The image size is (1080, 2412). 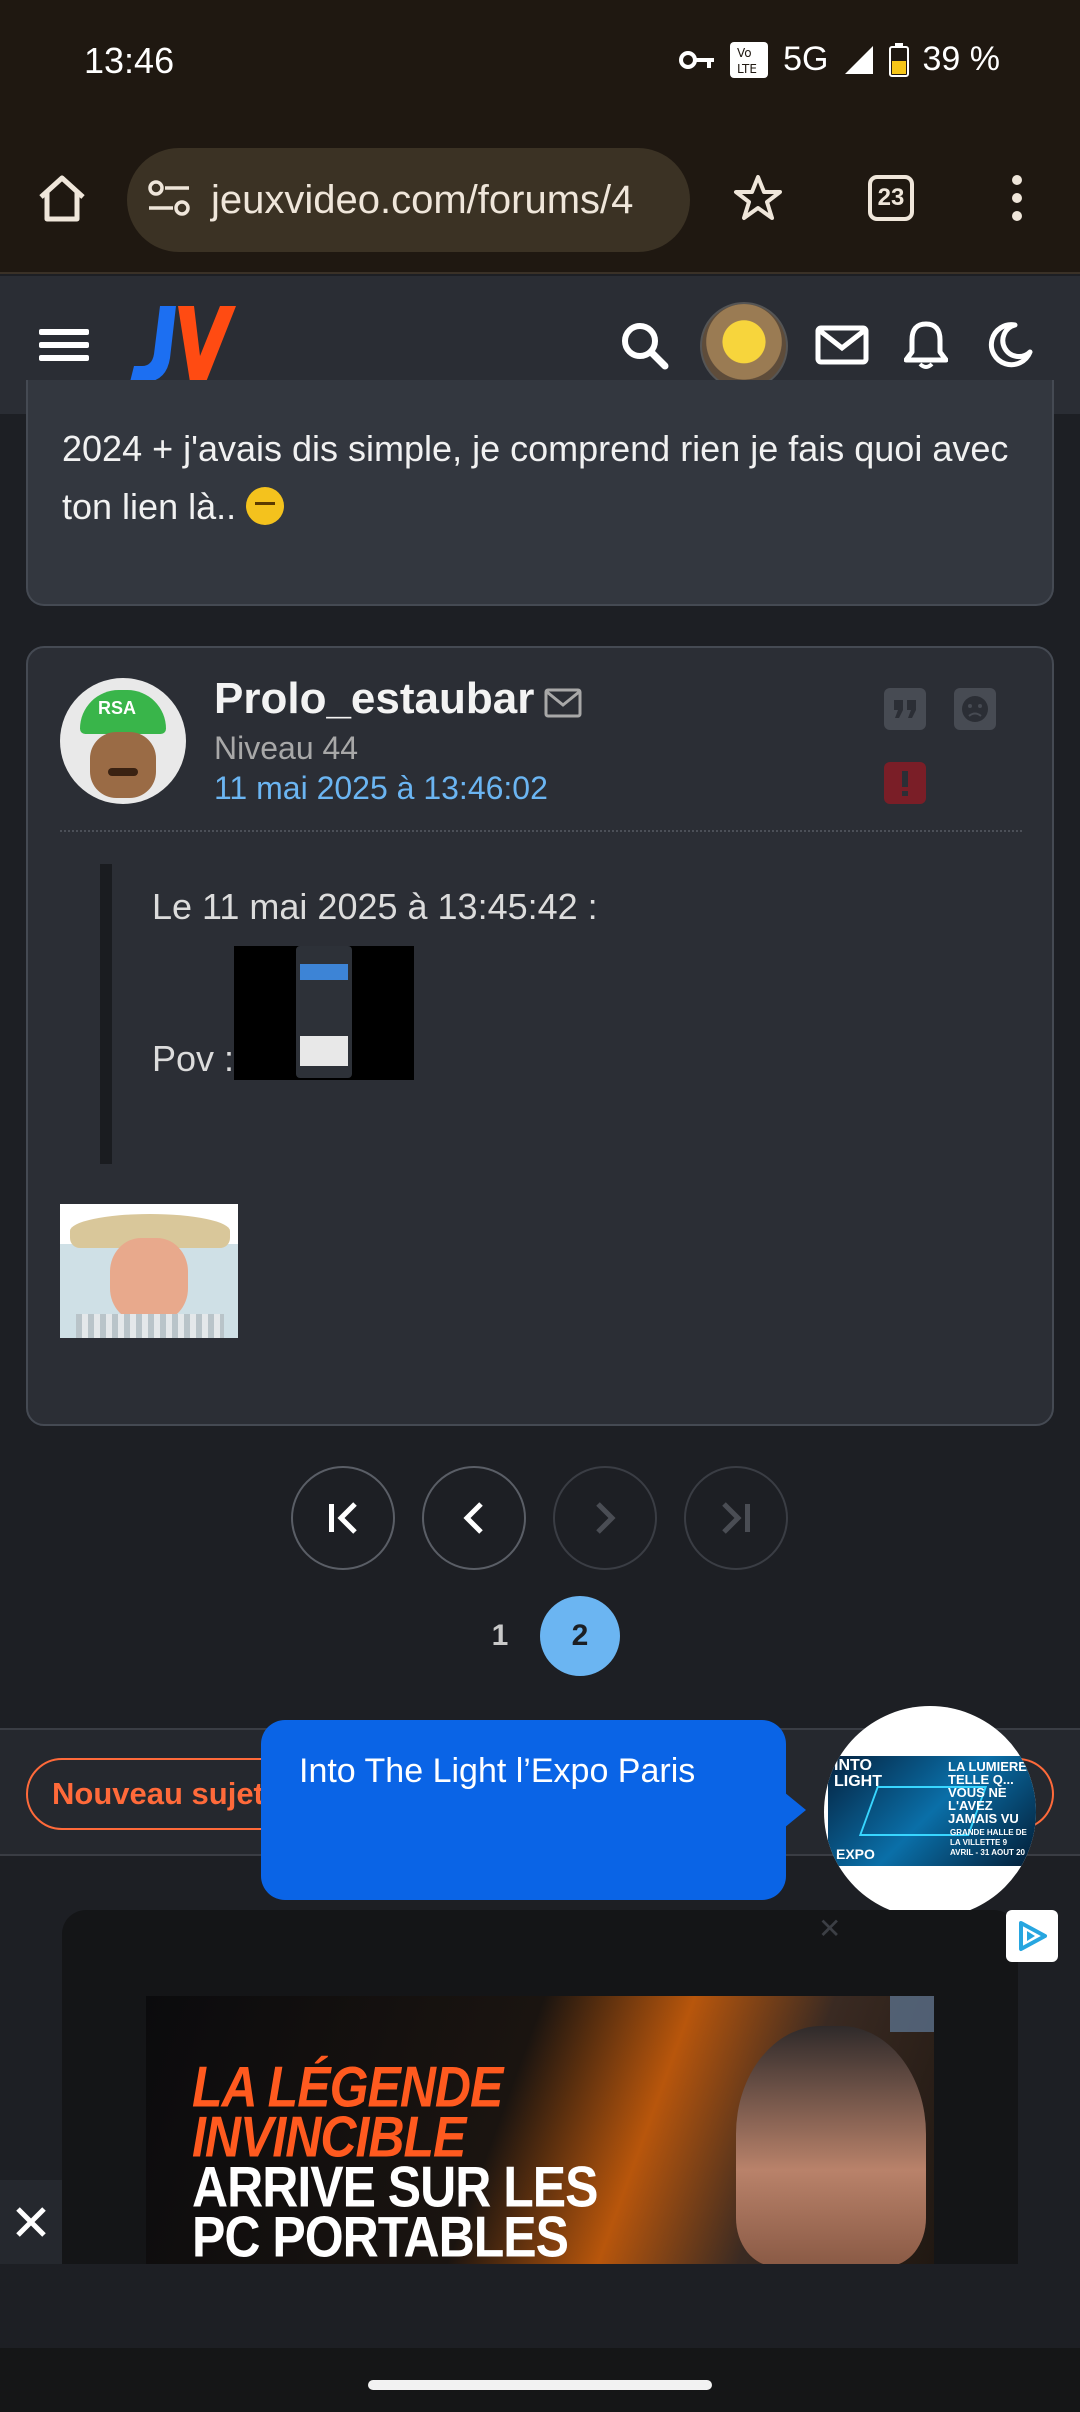 I want to click on ad-circle-expo: EXPO, so click(x=855, y=1854).